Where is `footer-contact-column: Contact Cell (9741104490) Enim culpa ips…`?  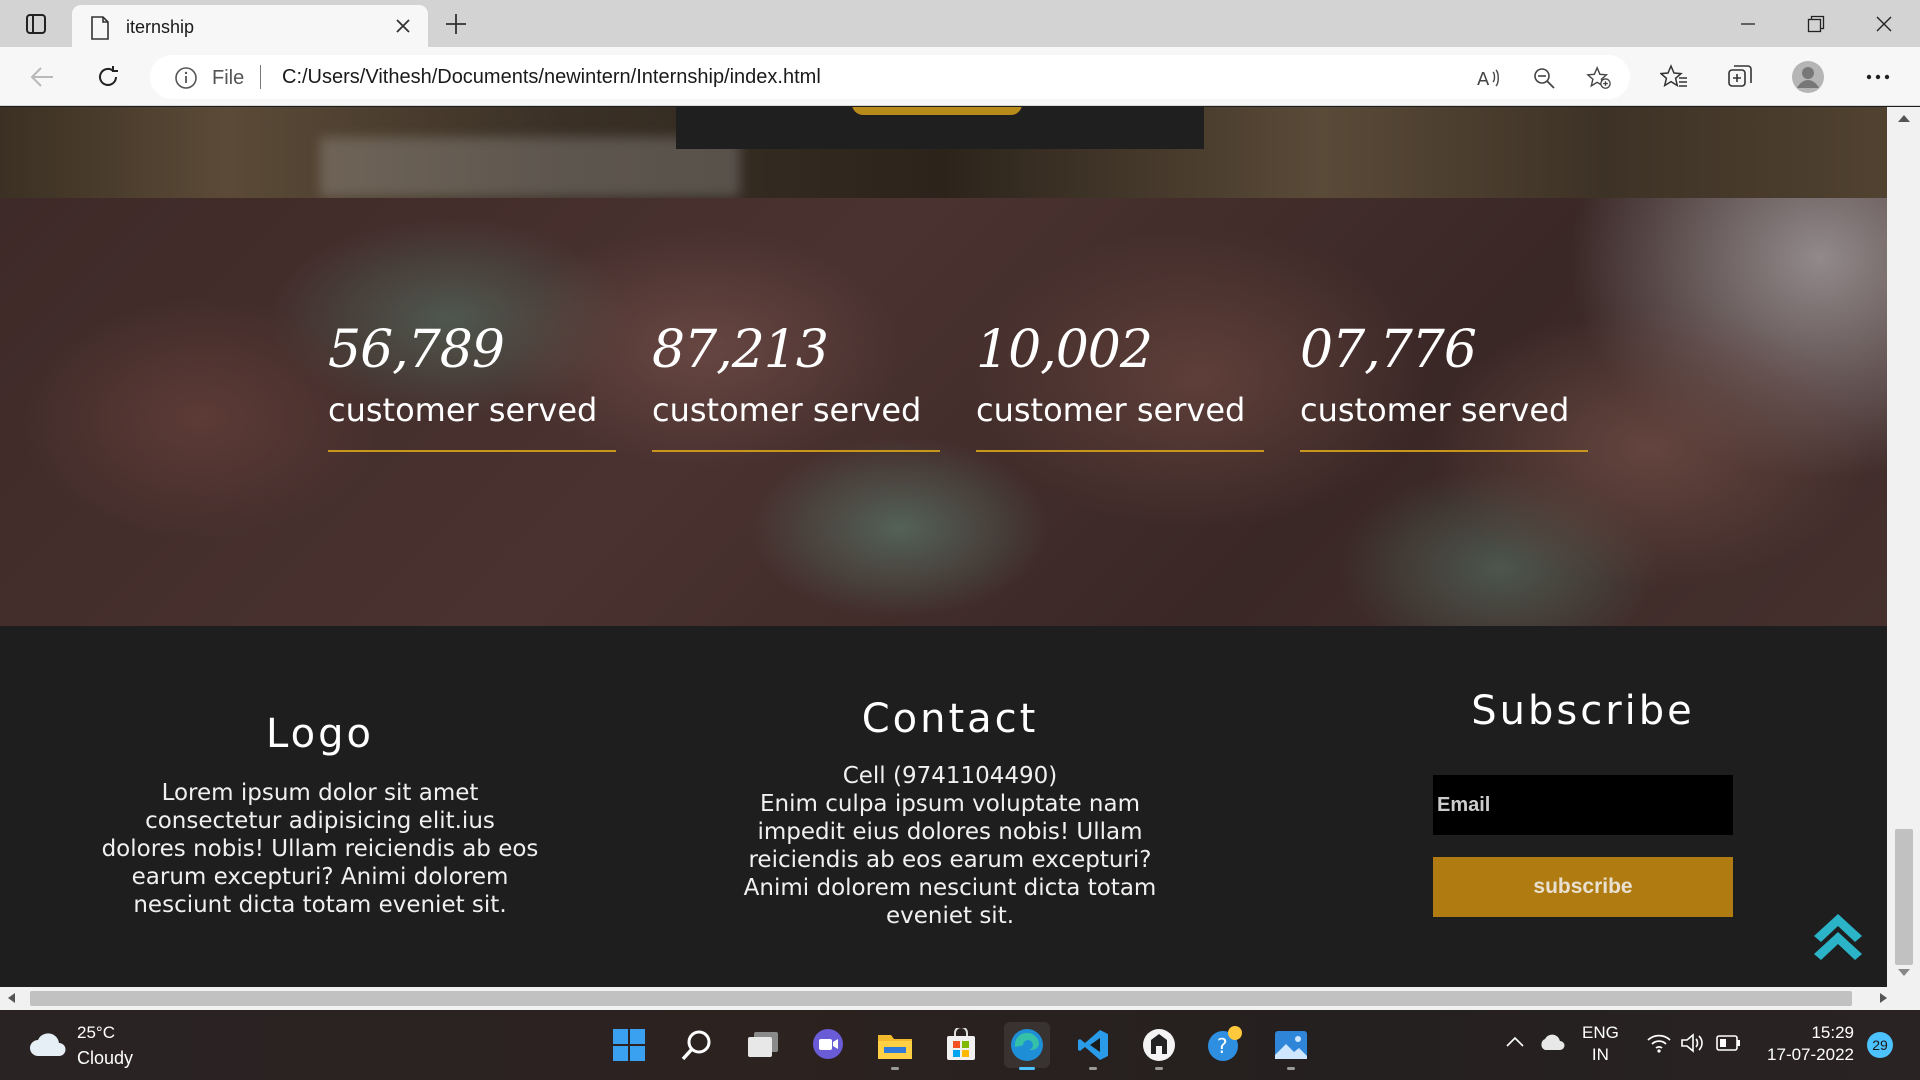
footer-contact-column: Contact Cell (9741104490) Enim culpa ips… is located at coordinates (950, 813).